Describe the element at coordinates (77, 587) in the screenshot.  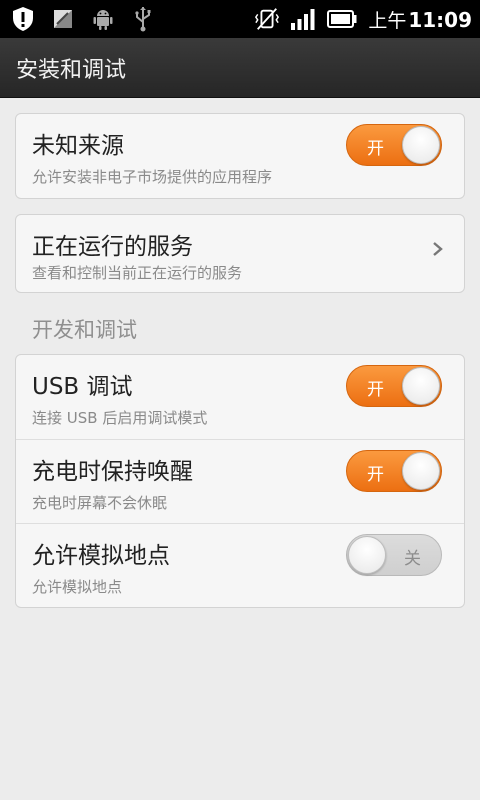
I see `mock-locations-summary: 允许模拟地点` at that location.